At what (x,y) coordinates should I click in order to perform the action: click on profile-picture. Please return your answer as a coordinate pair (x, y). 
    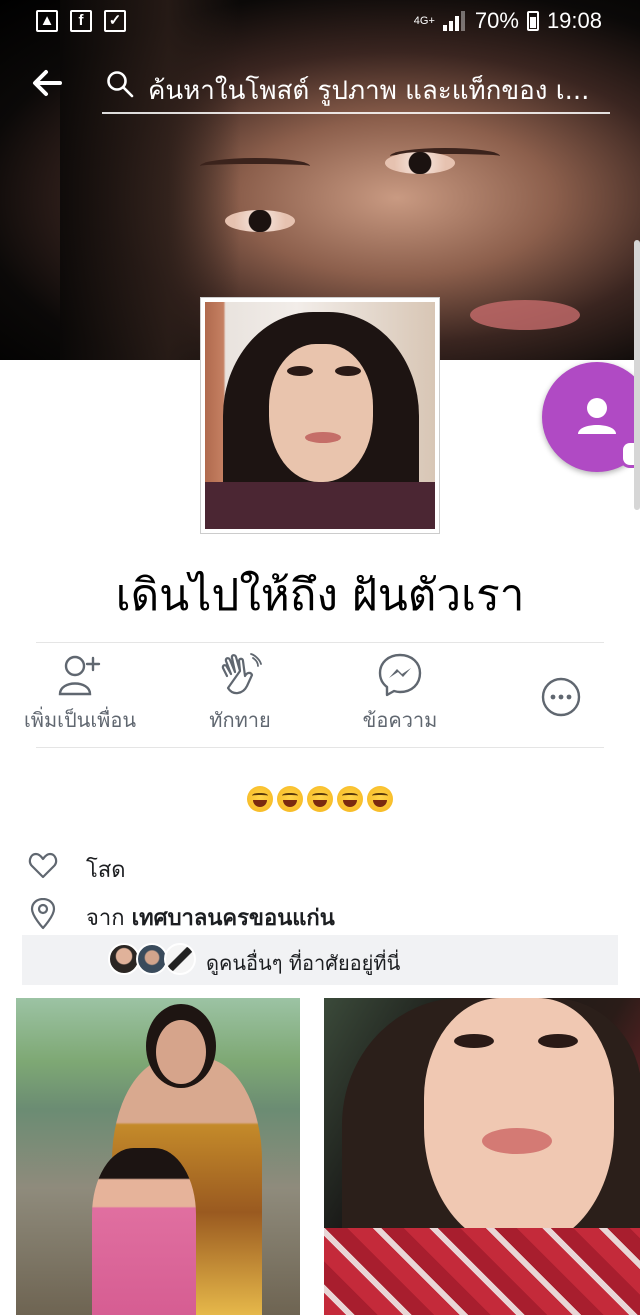
    Looking at the image, I should click on (320, 415).